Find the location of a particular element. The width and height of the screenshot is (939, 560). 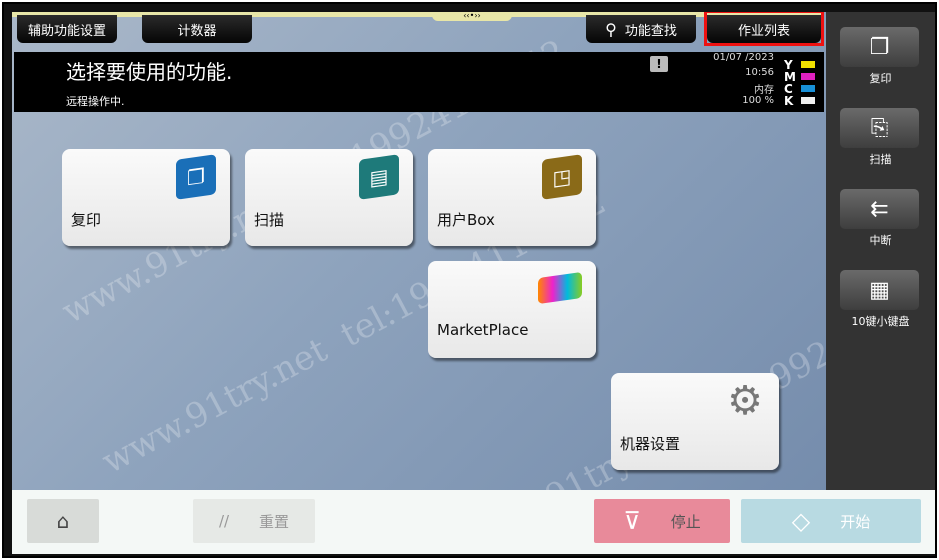

time: 10:56 is located at coordinates (759, 72).